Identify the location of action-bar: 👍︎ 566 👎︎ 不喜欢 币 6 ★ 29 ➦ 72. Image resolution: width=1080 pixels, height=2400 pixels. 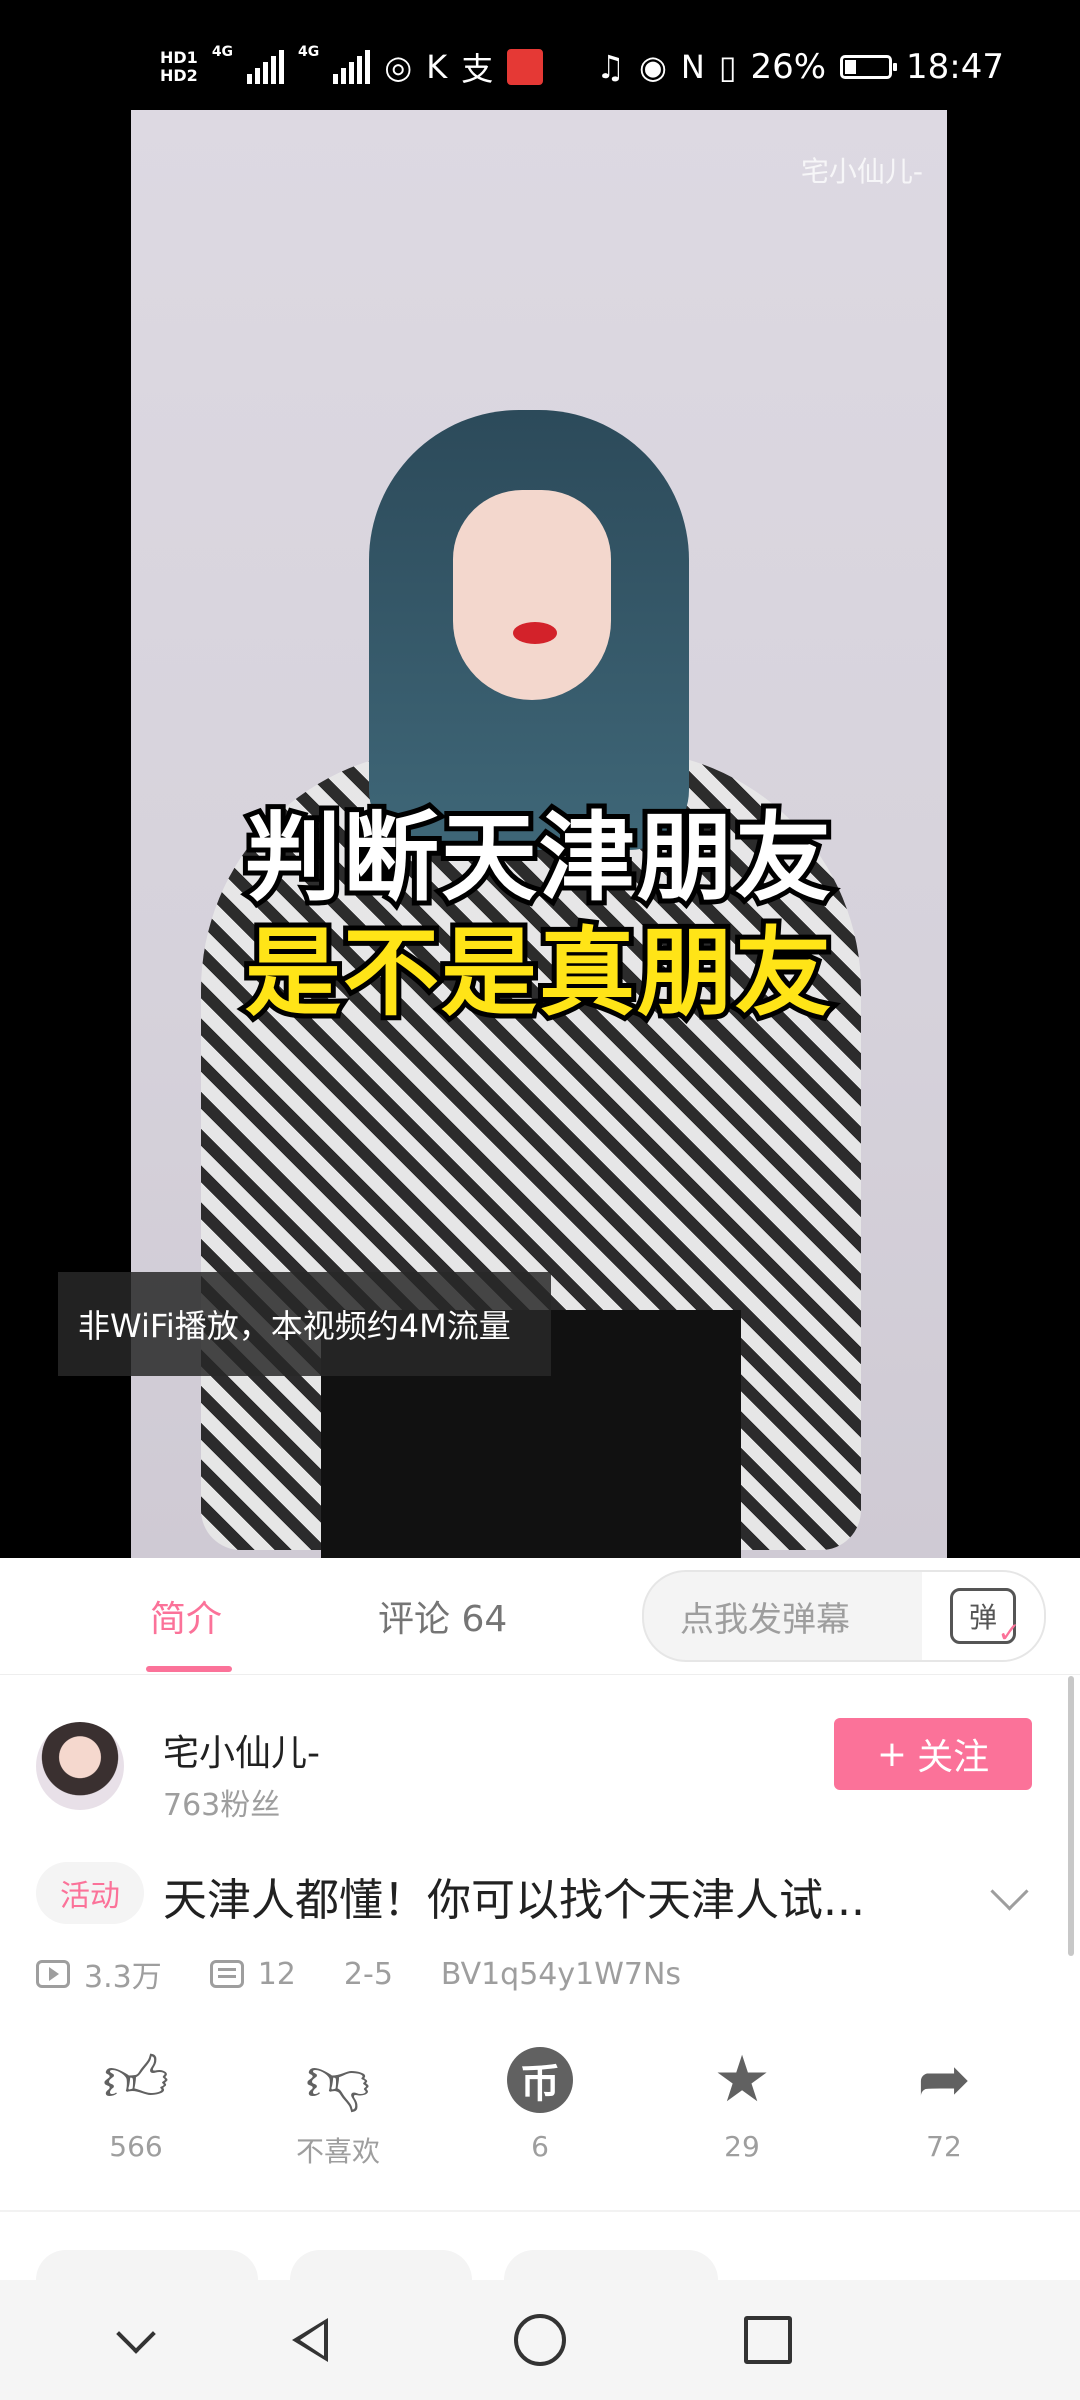
(540, 2115).